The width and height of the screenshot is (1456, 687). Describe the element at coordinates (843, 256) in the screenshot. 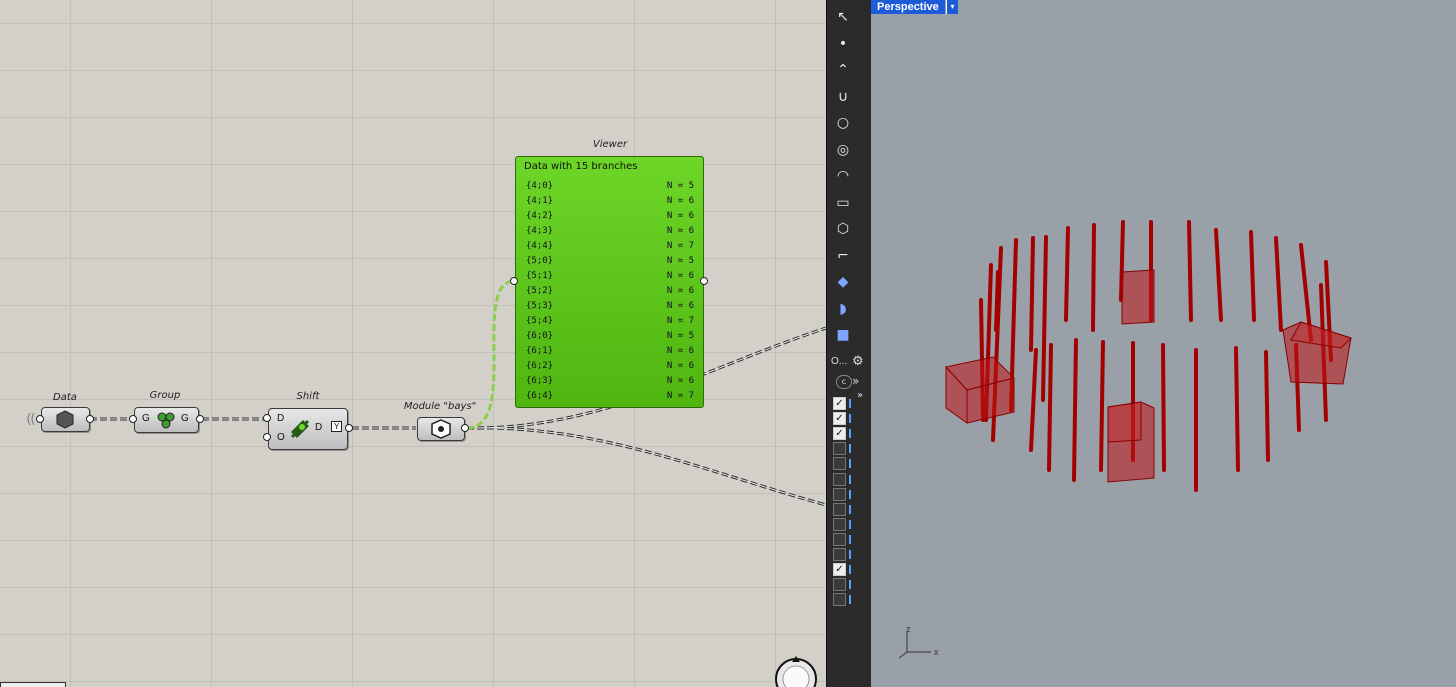

I see `fillet-icon: ⌐` at that location.